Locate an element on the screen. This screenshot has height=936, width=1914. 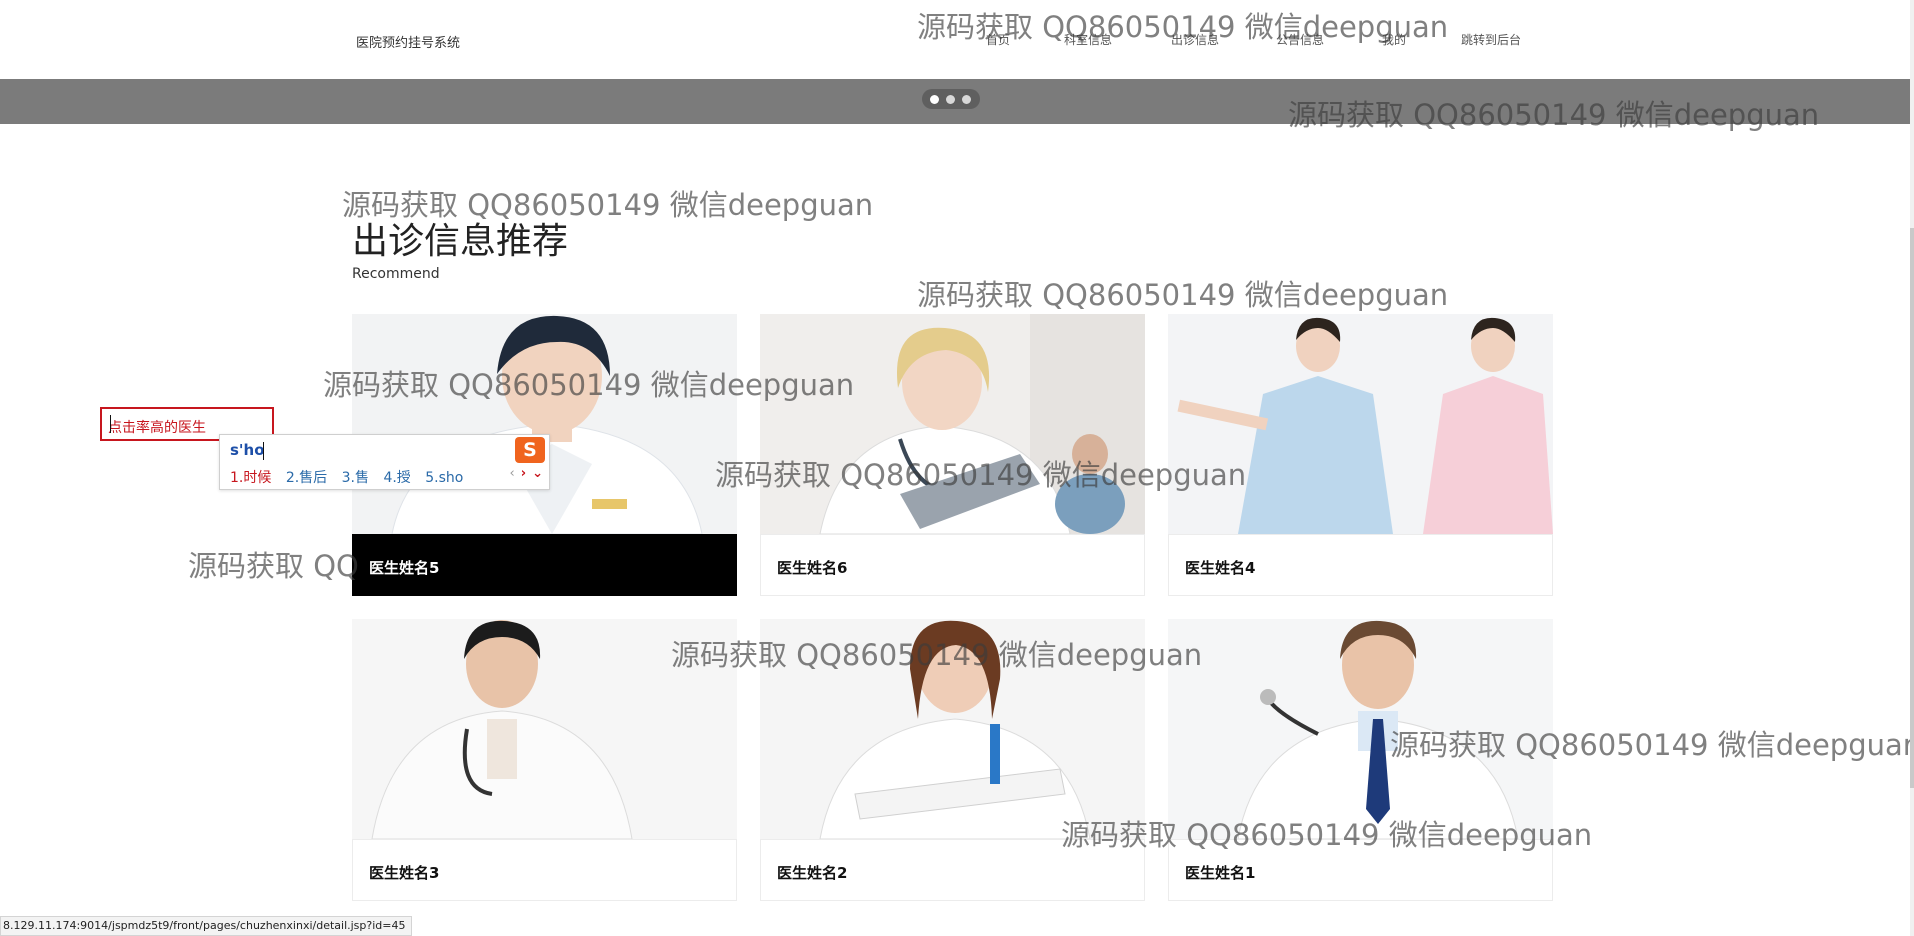
doctor-name: 医生姓名4 is located at coordinates (1220, 568).